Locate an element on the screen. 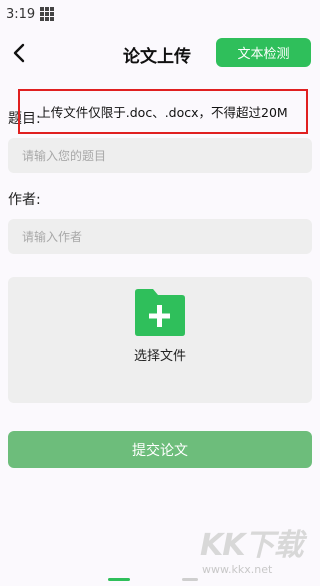  submit-paper-button: 提交论文 is located at coordinates (160, 449).